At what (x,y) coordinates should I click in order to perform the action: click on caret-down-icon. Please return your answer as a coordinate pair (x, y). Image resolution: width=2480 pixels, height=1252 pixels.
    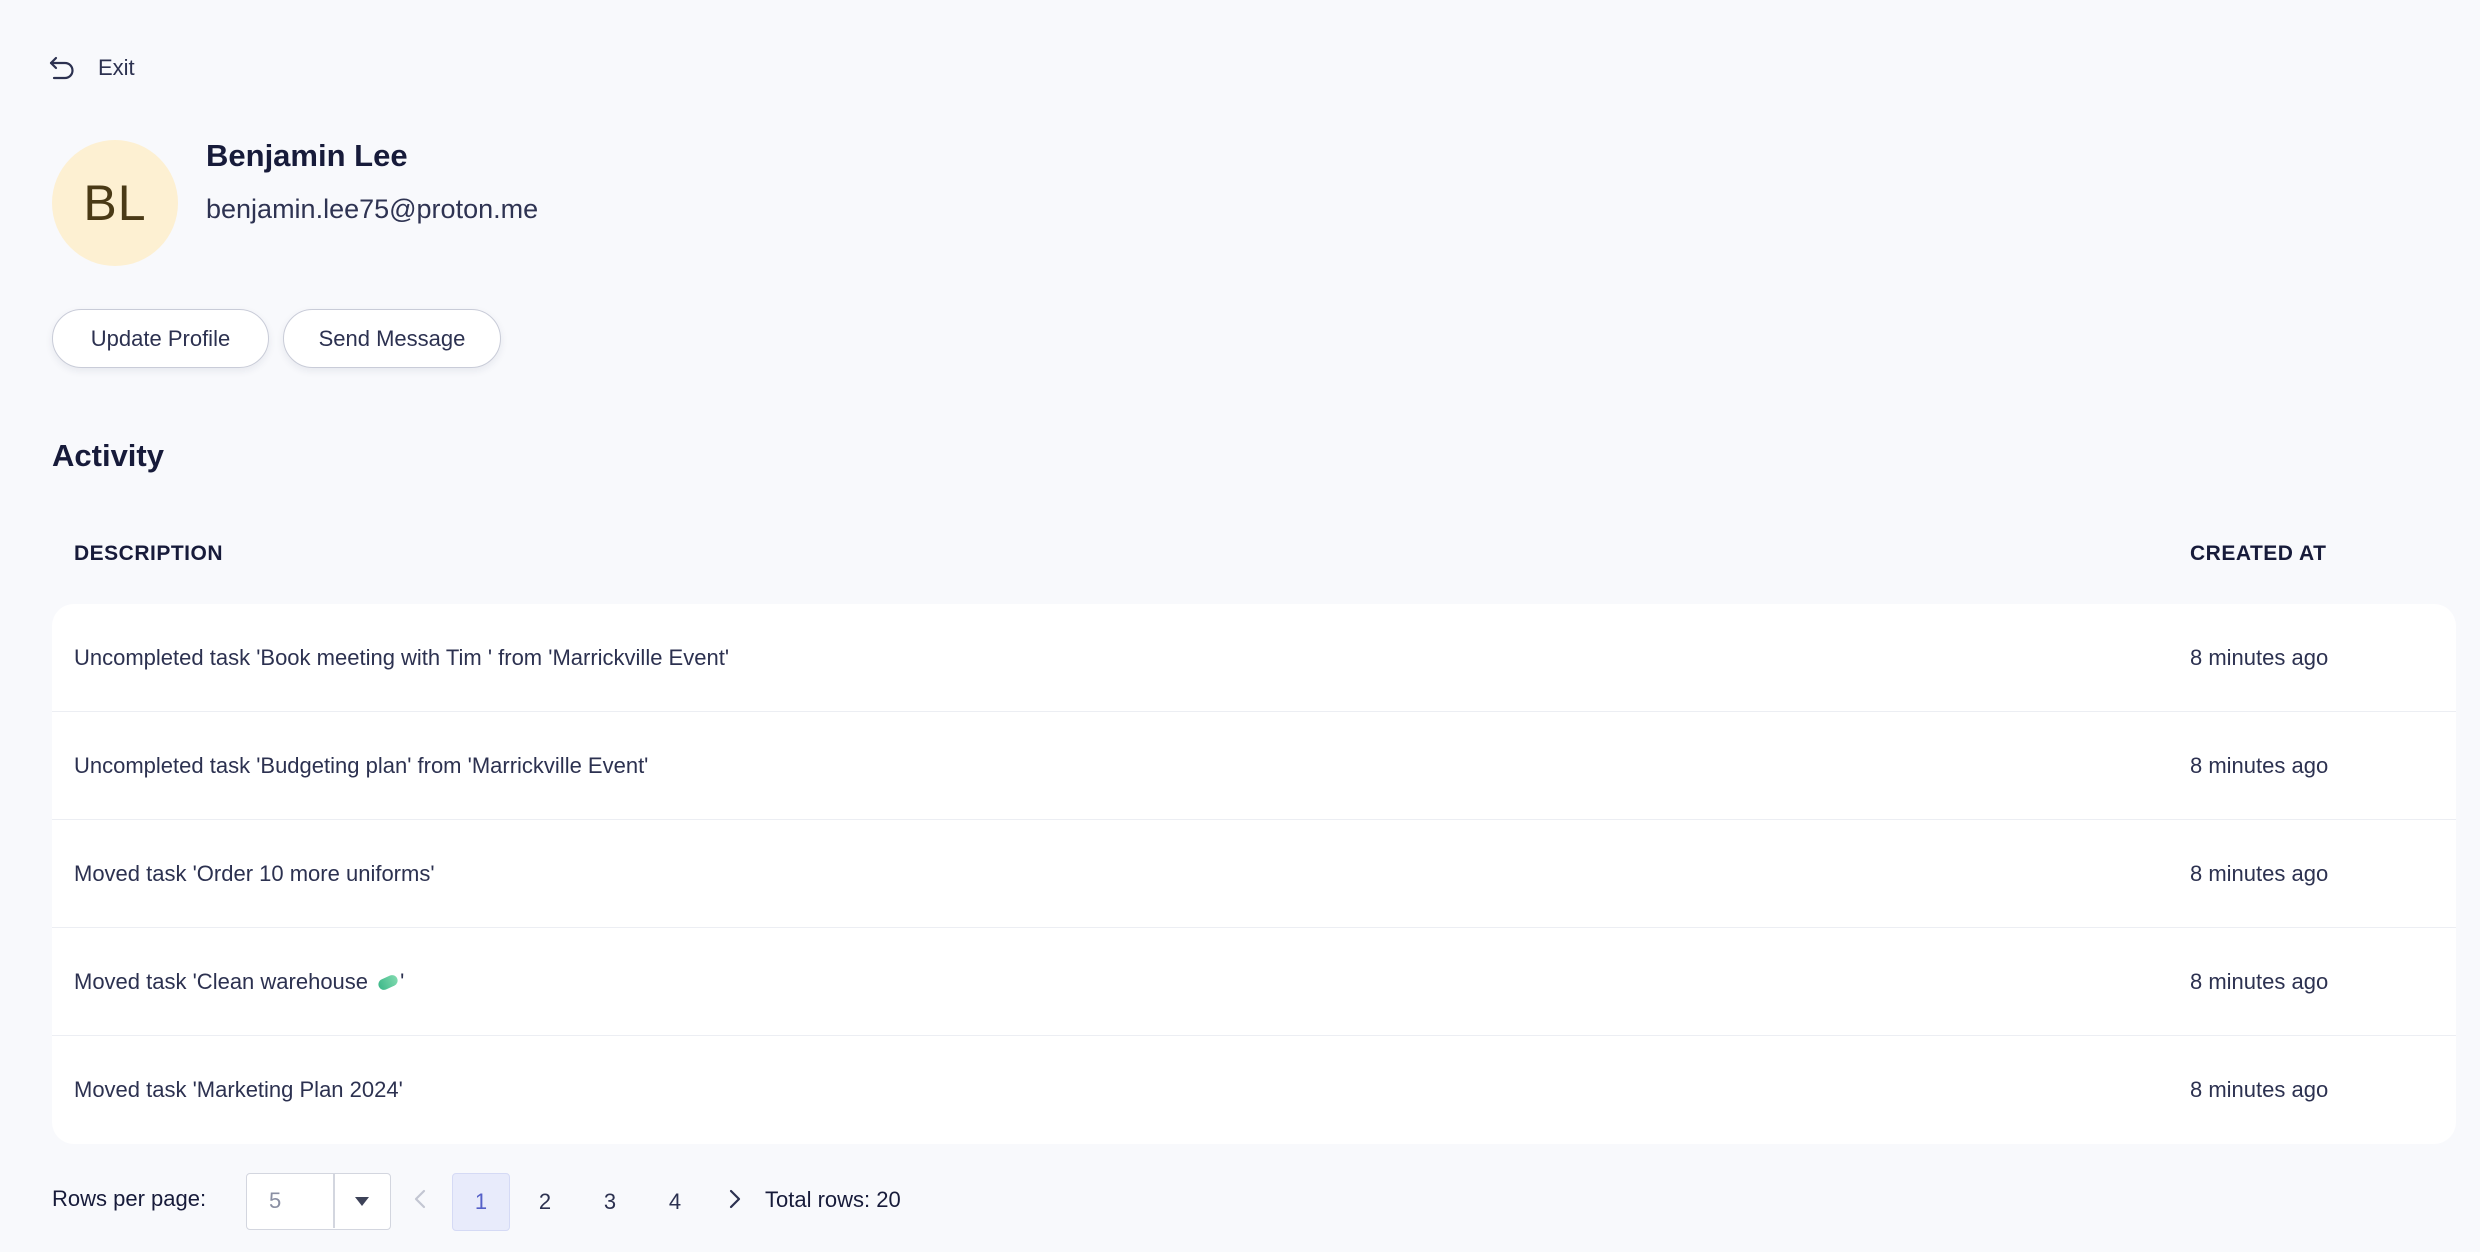
    Looking at the image, I should click on (361, 1201).